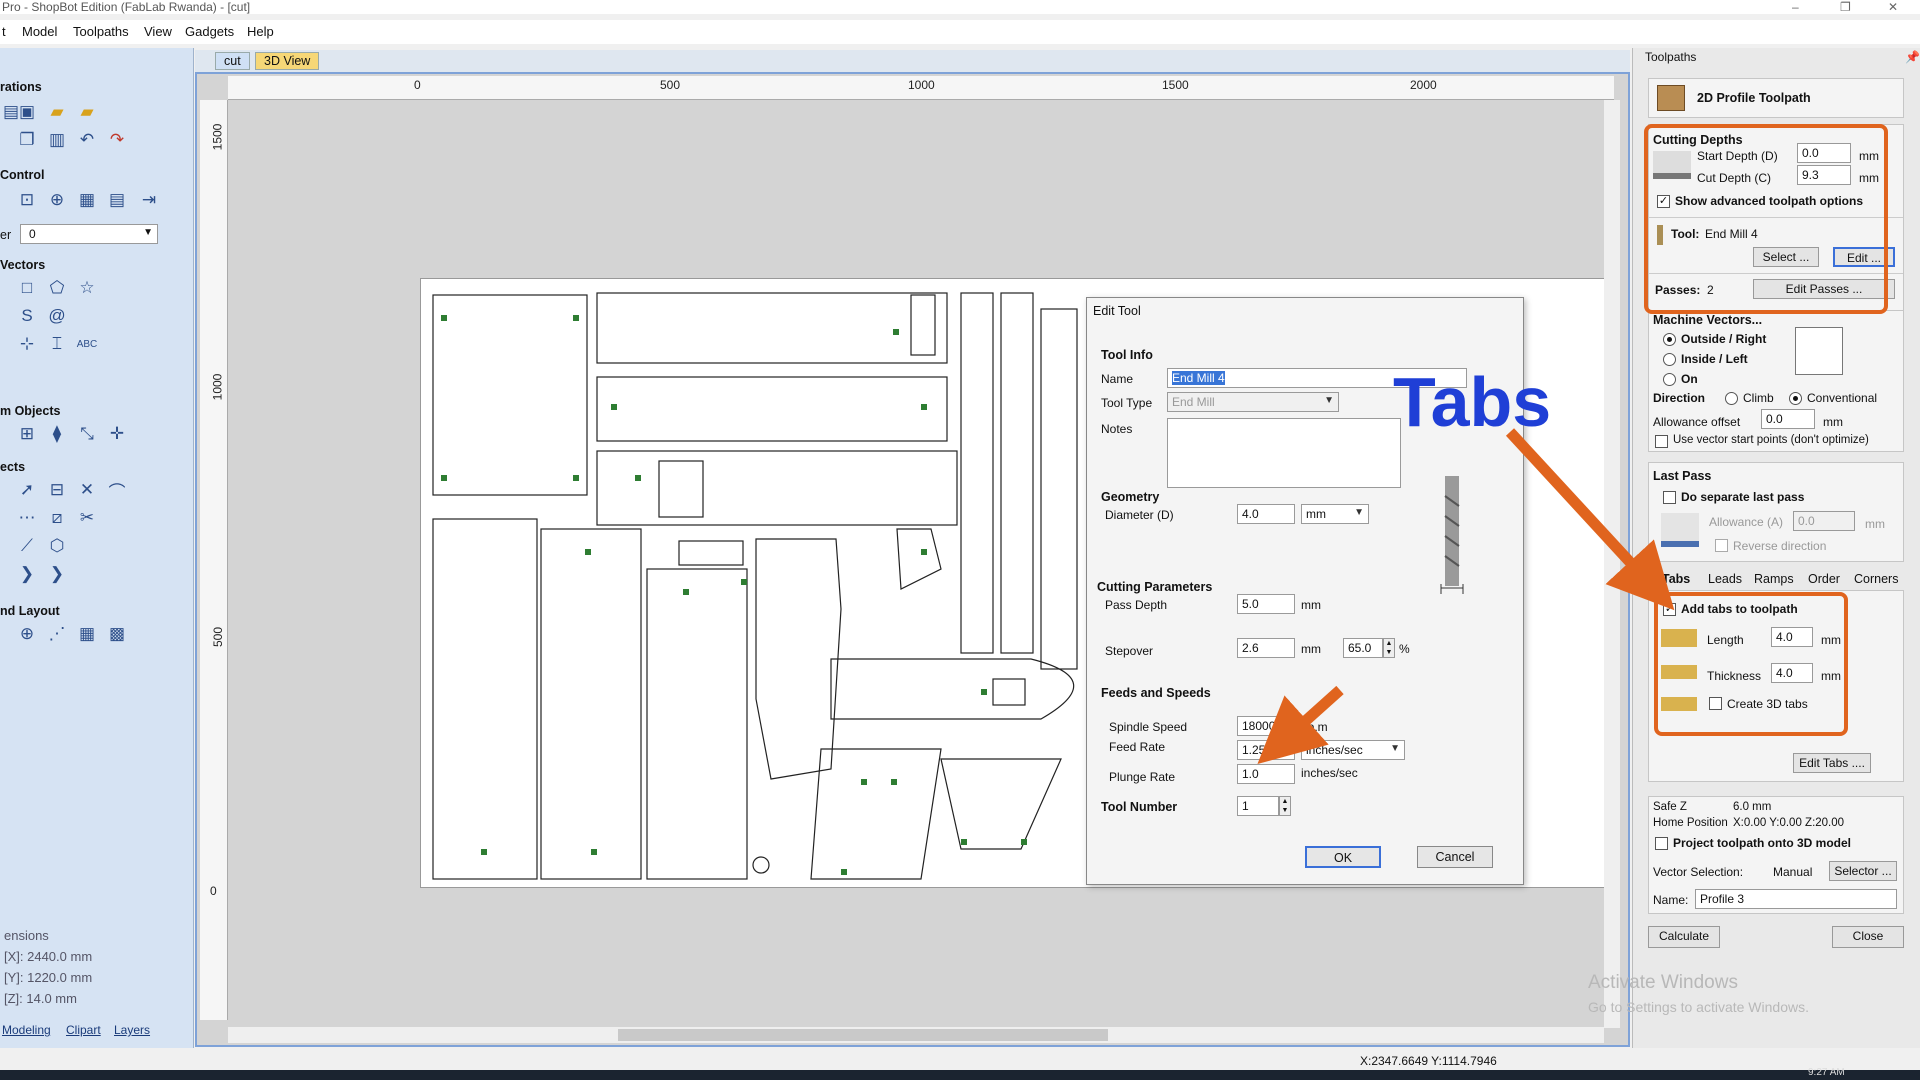 The width and height of the screenshot is (1920, 1080). What do you see at coordinates (57, 634) in the screenshot?
I see `path-array-icon: ⋰` at bounding box center [57, 634].